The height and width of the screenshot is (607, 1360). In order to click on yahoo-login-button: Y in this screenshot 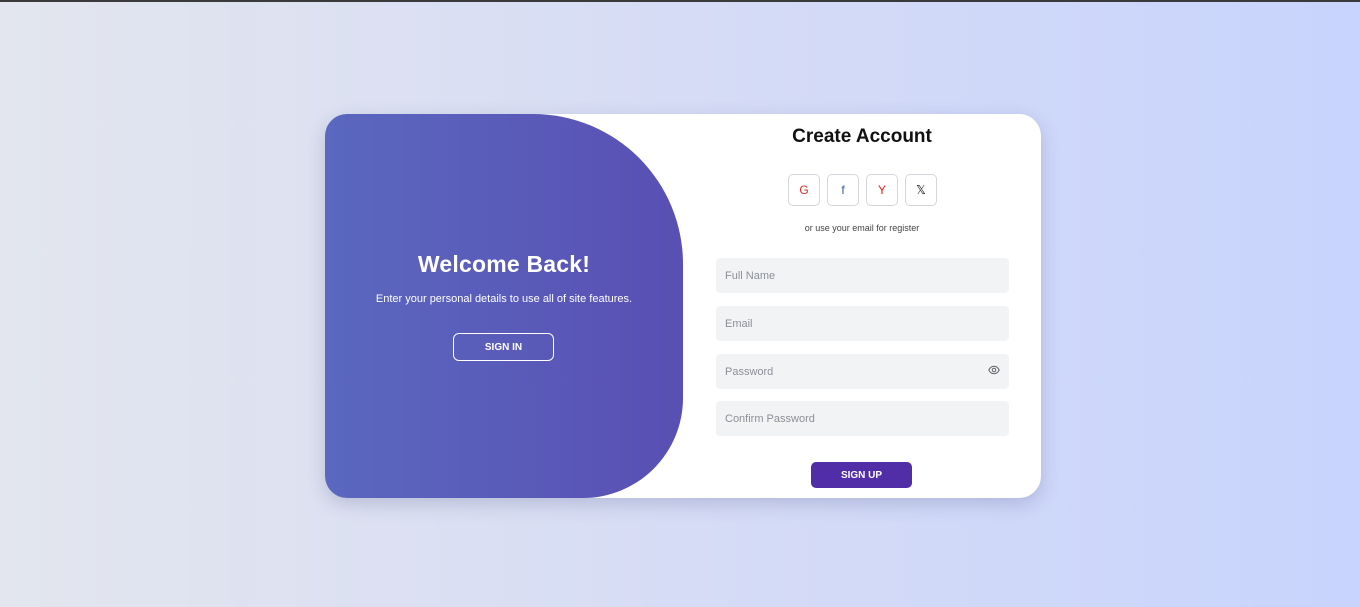, I will do `click(882, 190)`.